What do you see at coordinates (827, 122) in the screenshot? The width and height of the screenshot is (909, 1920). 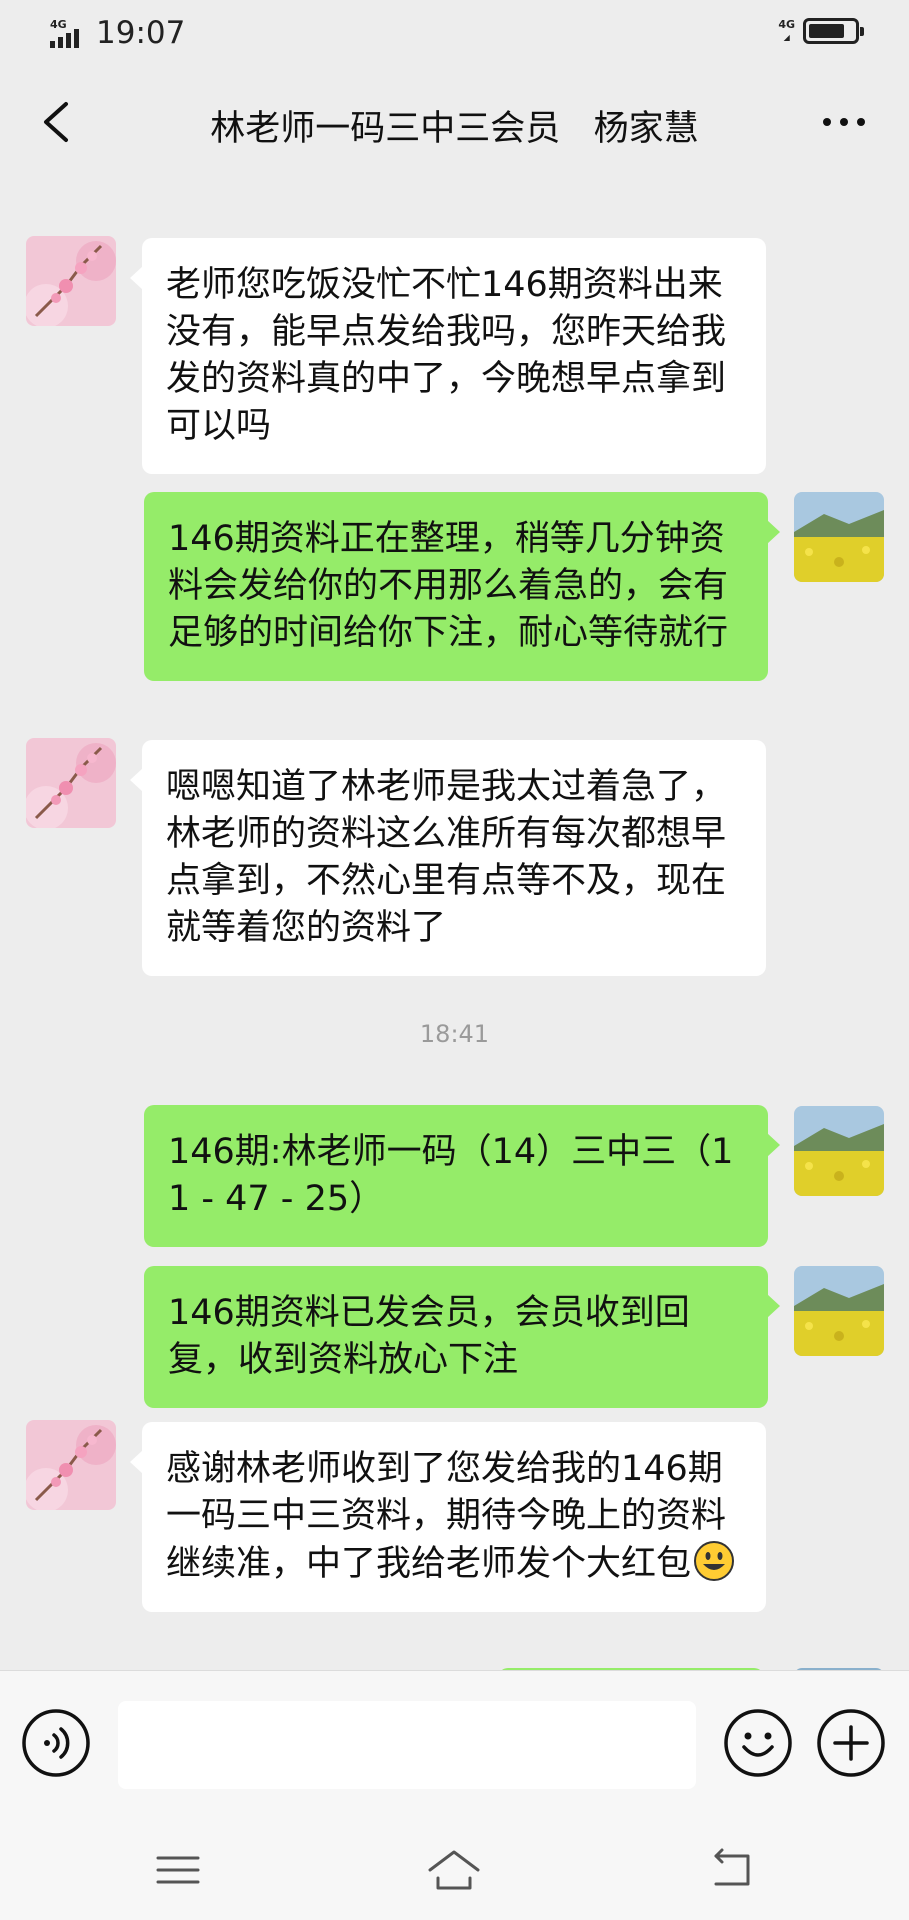 I see `more-dot-icon` at bounding box center [827, 122].